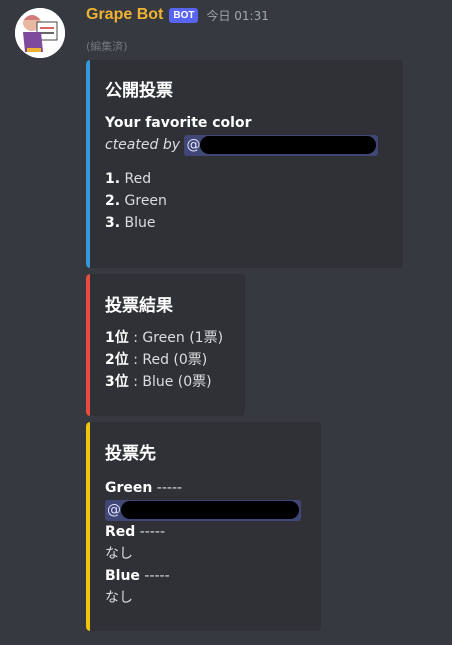 The image size is (452, 645). Describe the element at coordinates (144, 488) in the screenshot. I see `voter-group-heading: Green -----` at that location.